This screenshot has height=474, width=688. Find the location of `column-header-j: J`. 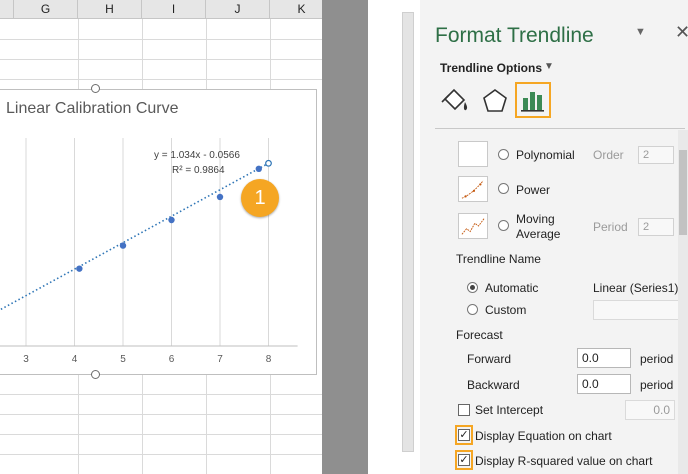

column-header-j: J is located at coordinates (238, 9).